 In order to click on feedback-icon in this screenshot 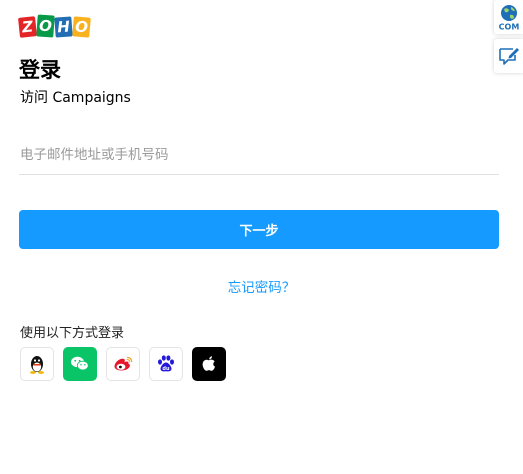, I will do `click(509, 56)`.